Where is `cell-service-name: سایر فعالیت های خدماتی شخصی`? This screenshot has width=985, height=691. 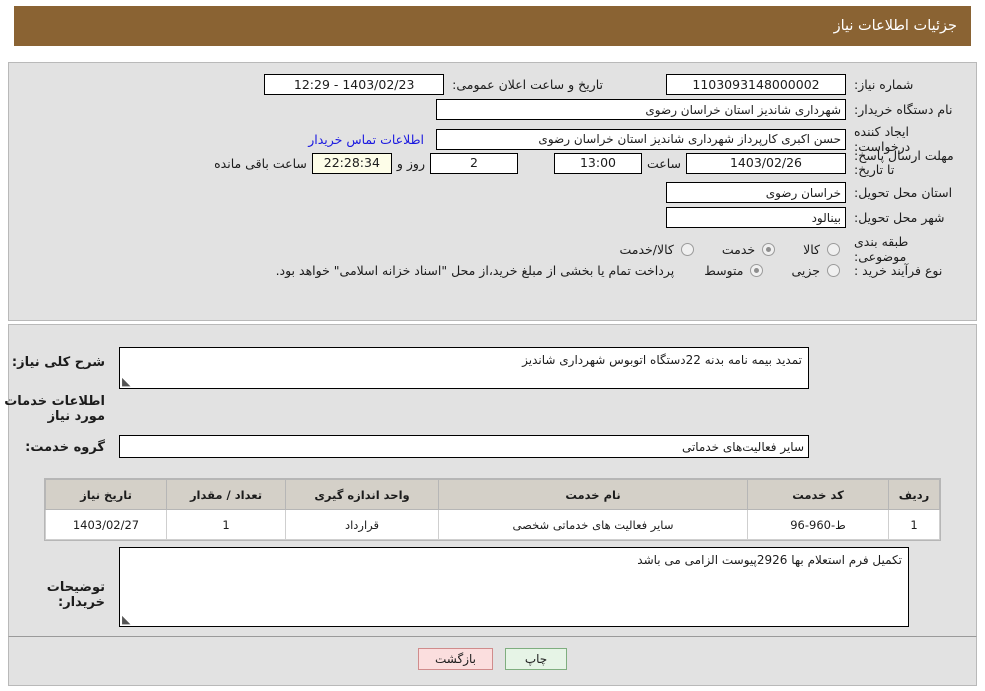
cell-service-name: سایر فعالیت های خدماتی شخصی is located at coordinates (593, 524).